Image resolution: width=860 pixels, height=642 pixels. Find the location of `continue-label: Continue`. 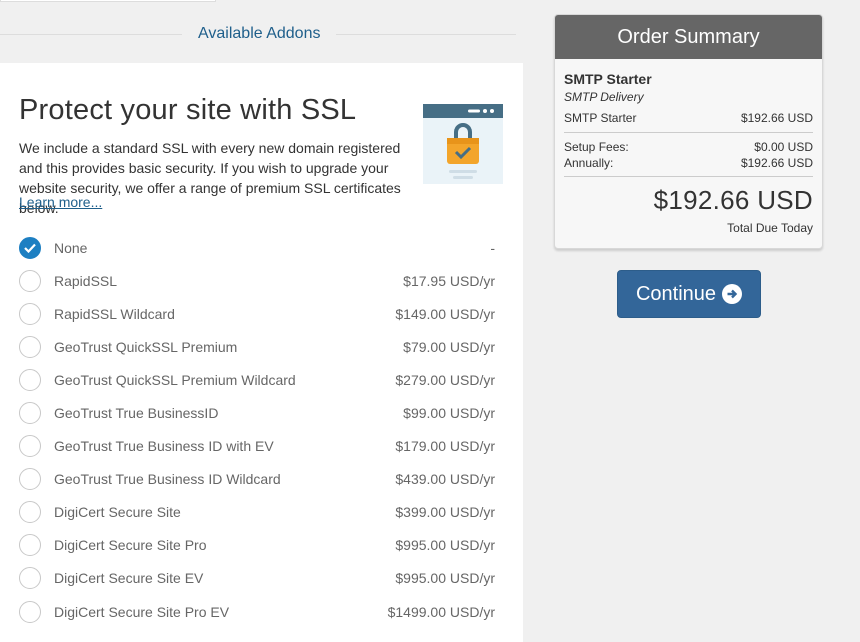

continue-label: Continue is located at coordinates (676, 293).